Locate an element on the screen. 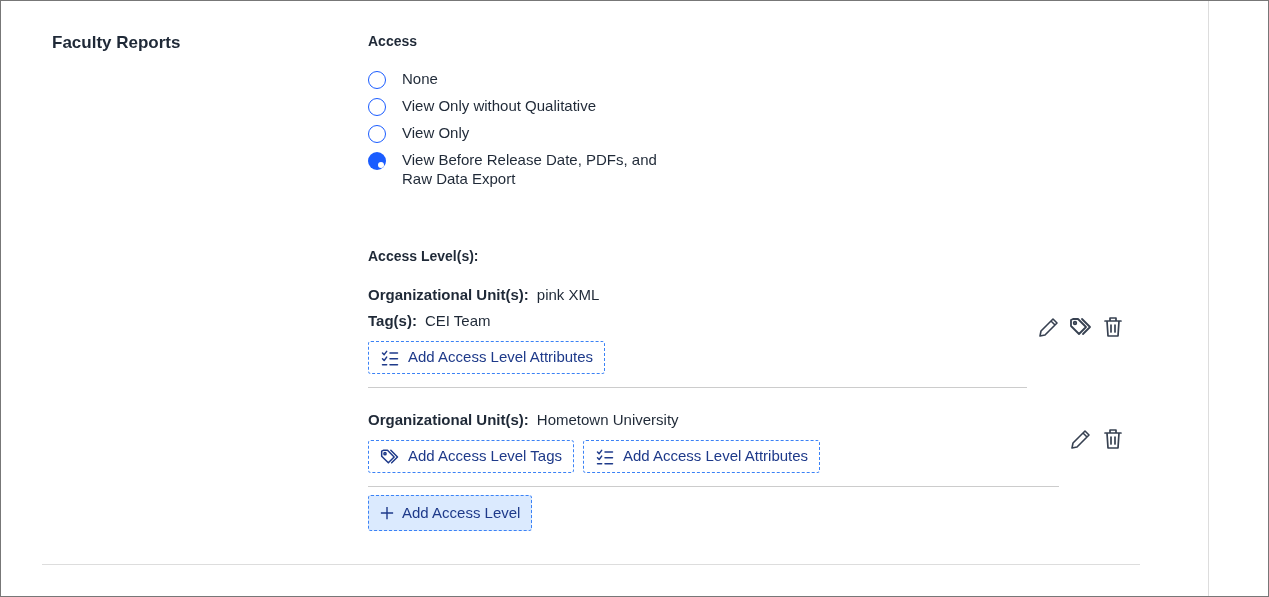 Image resolution: width=1269 pixels, height=597 pixels. field-label: Tag(s): is located at coordinates (392, 320).